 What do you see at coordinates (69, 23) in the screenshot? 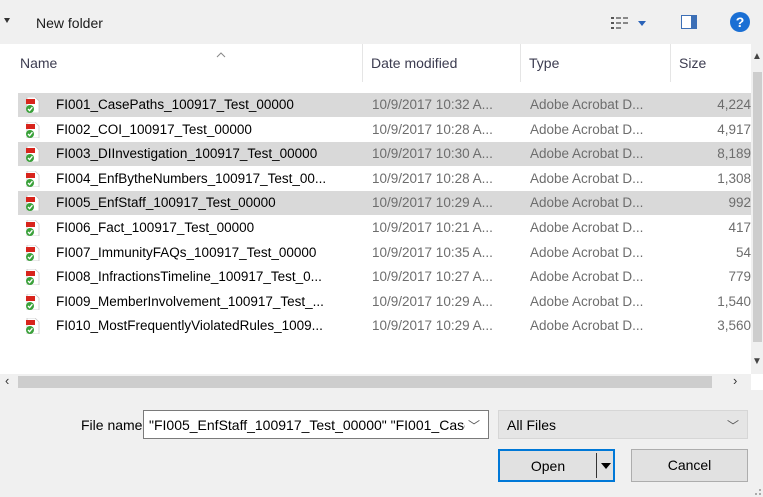
I see `new-folder-button: New folder` at bounding box center [69, 23].